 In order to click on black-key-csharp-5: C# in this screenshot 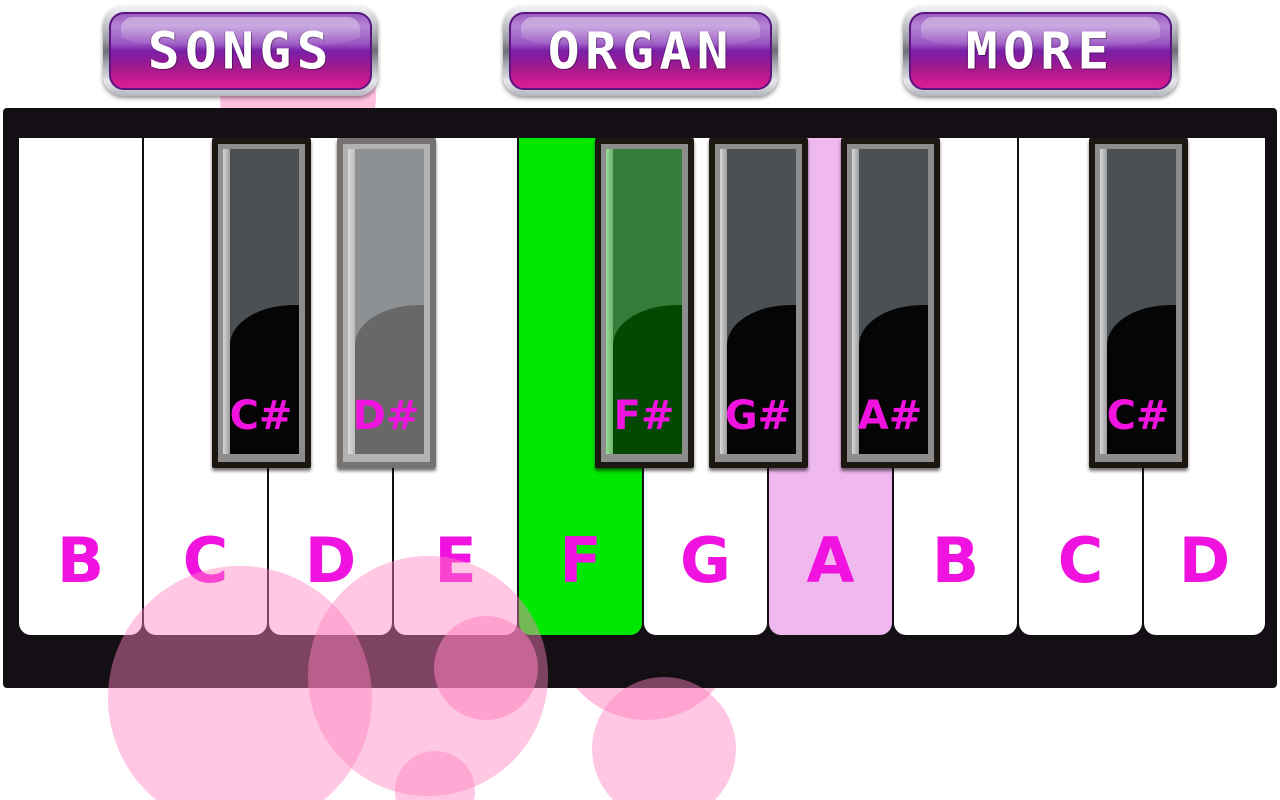, I will do `click(1138, 303)`.